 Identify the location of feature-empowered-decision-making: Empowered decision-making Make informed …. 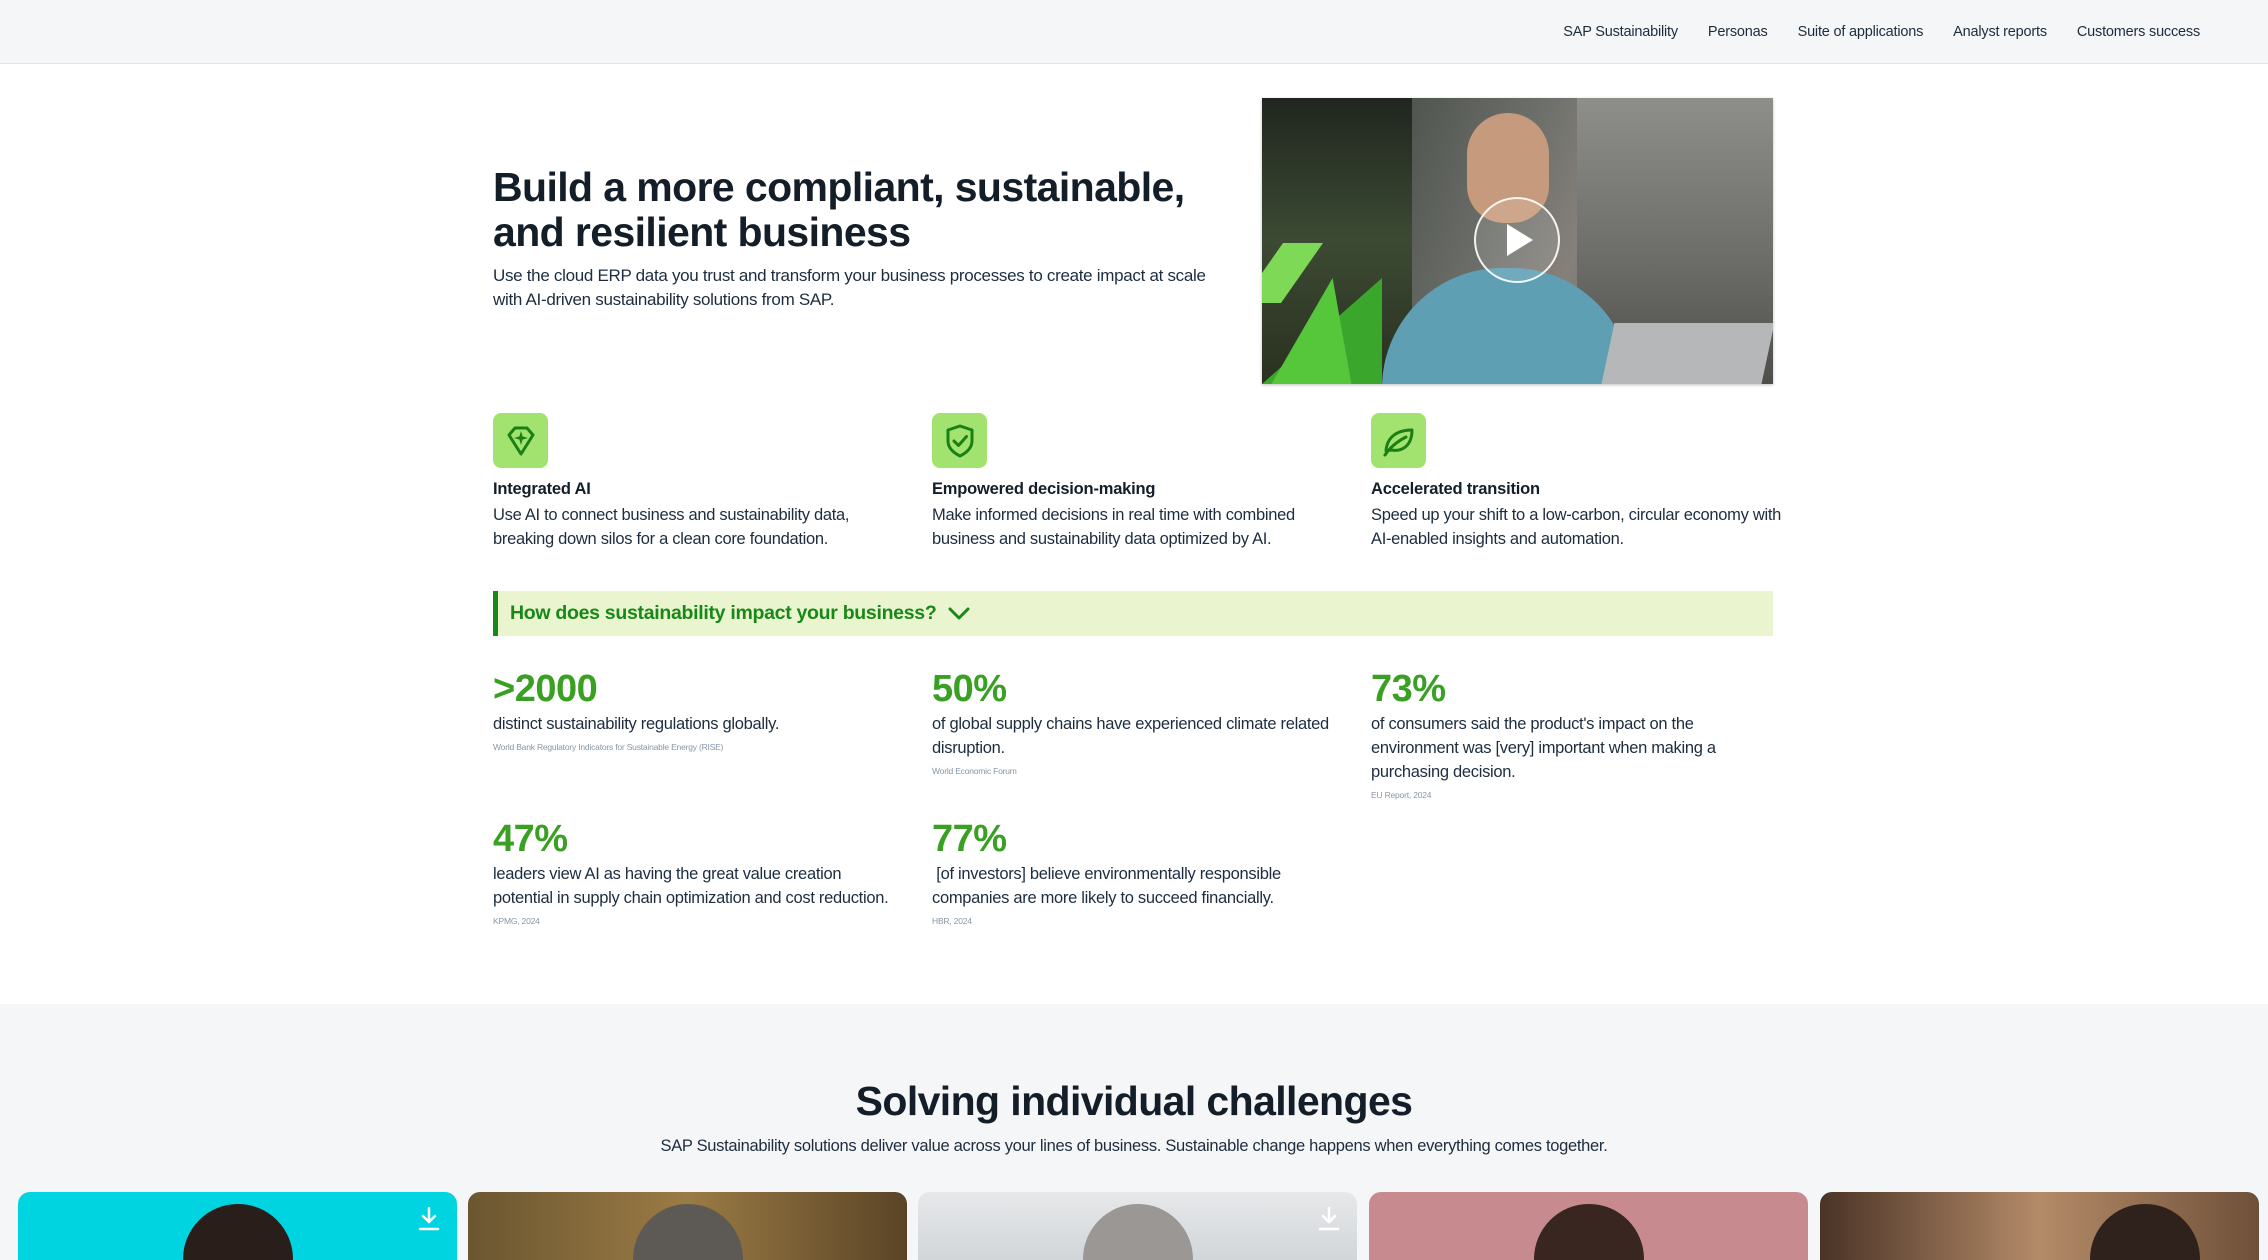
(1142, 482).